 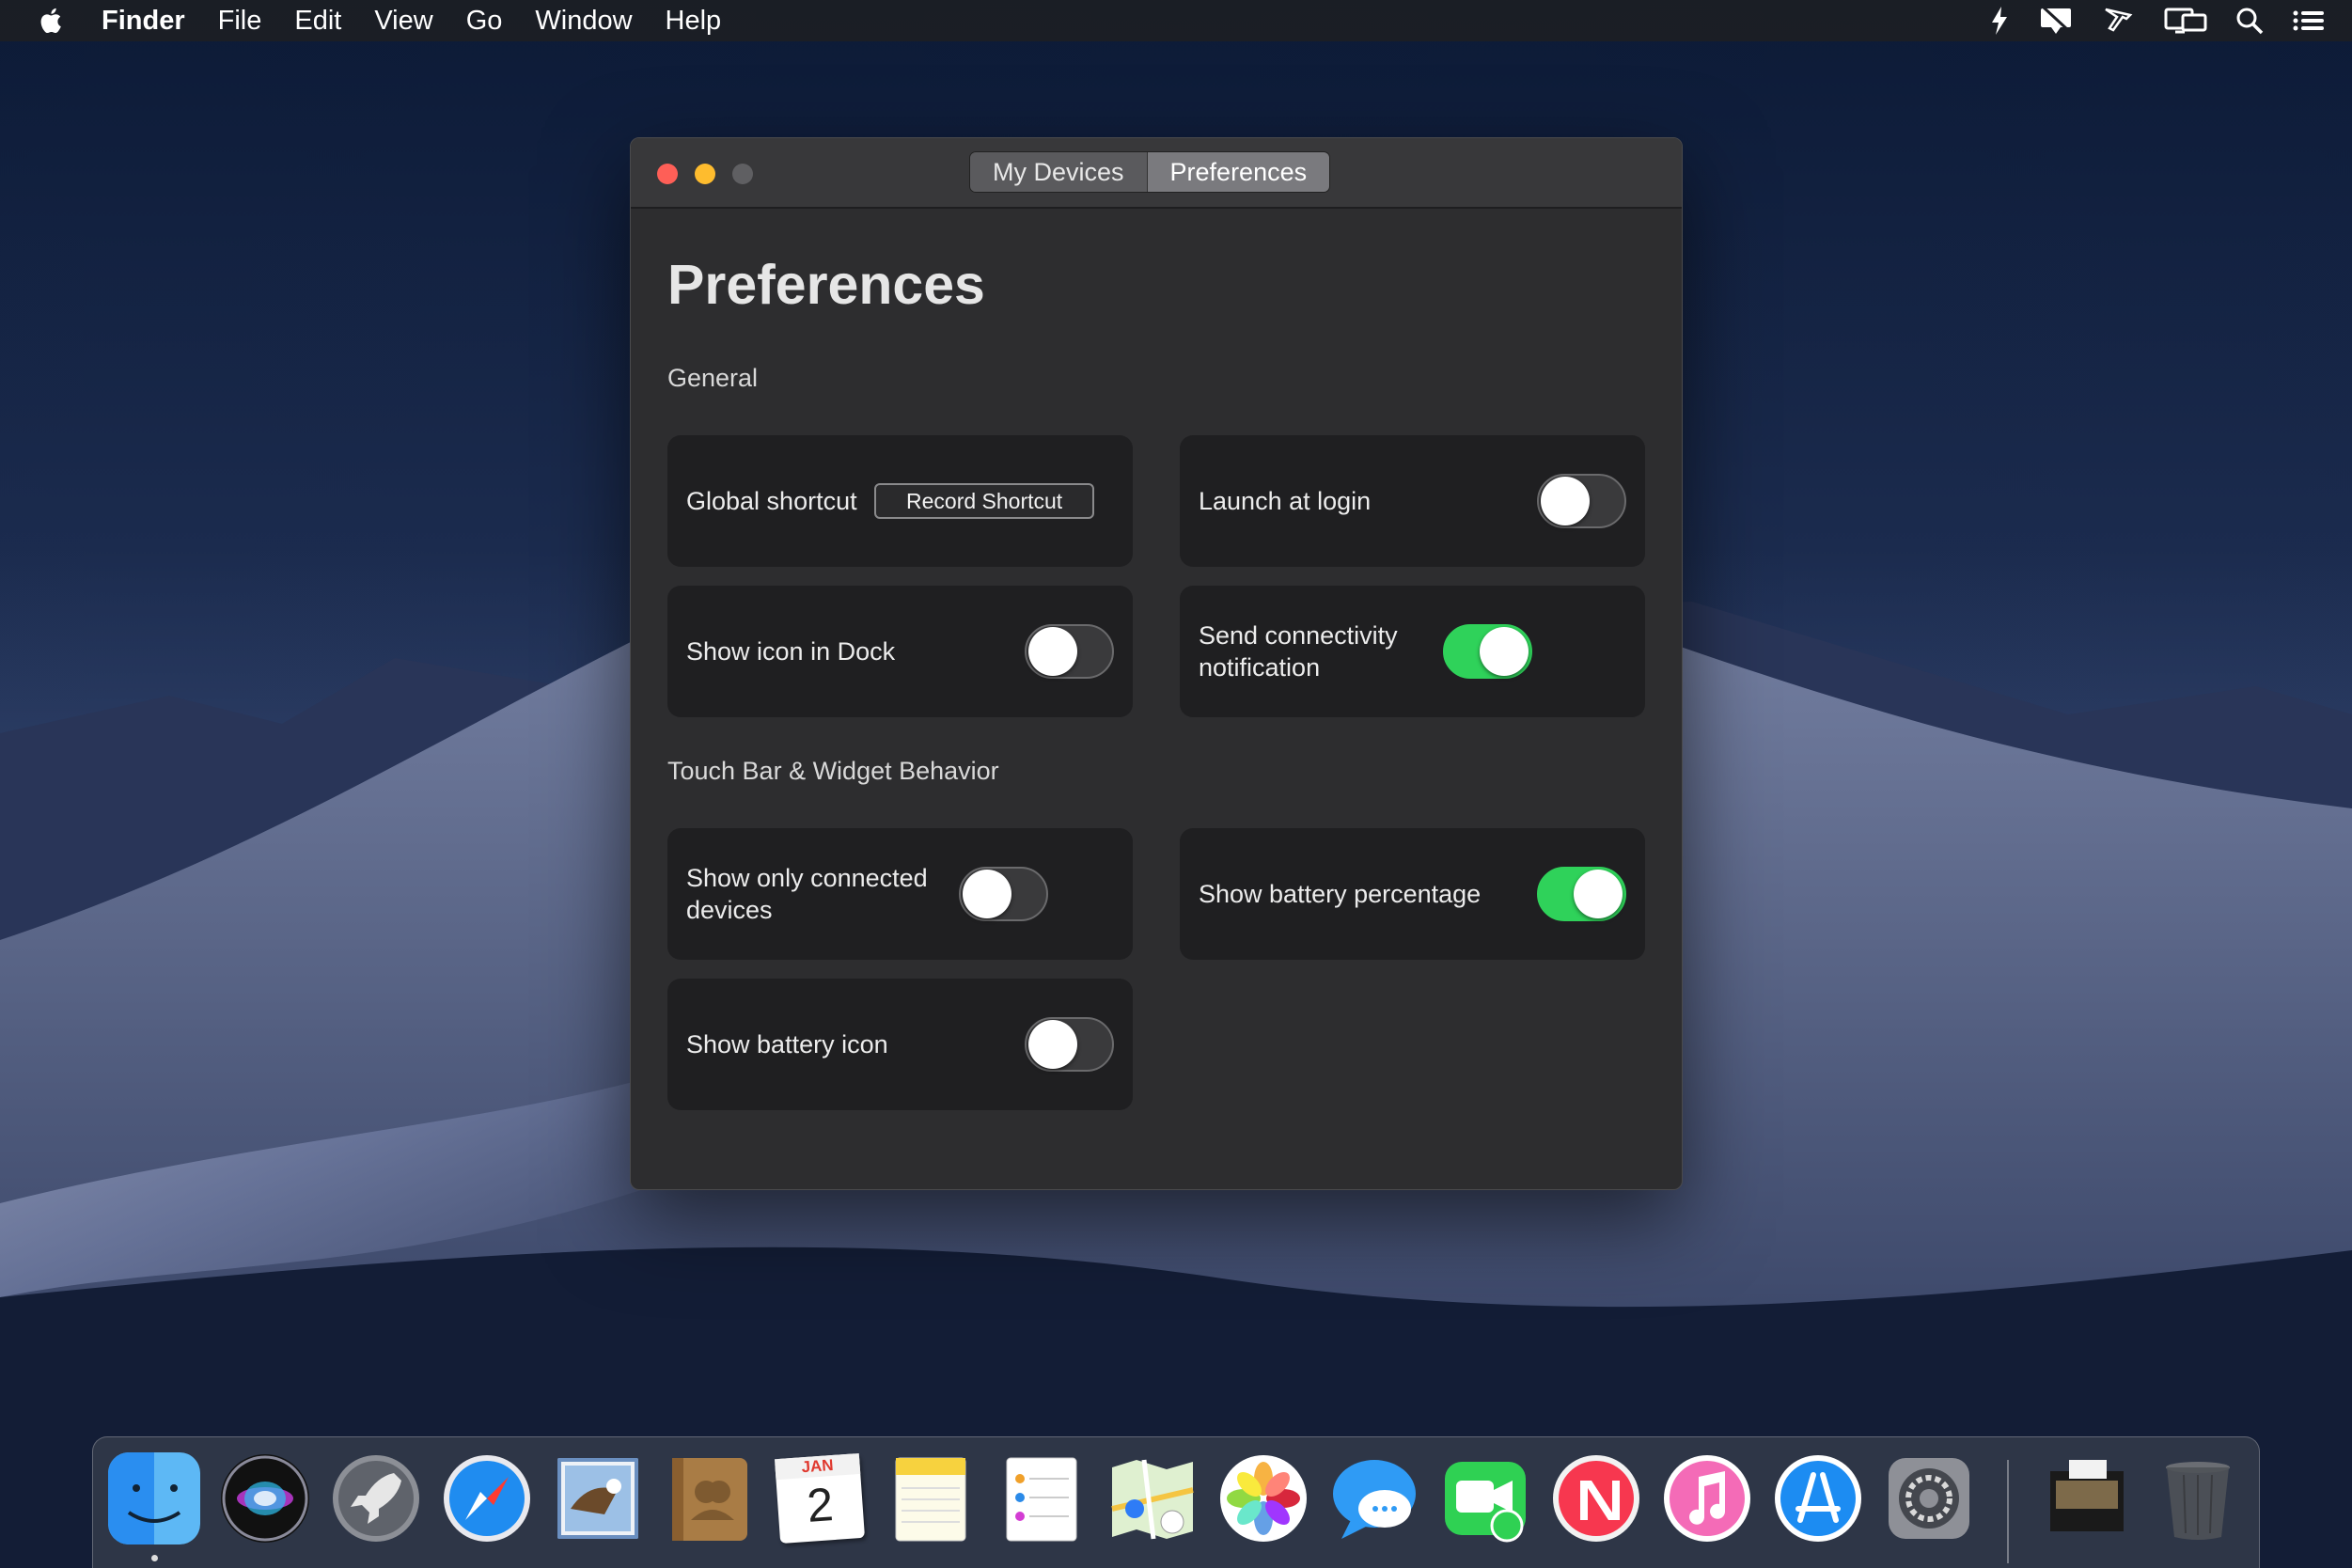 I want to click on reminders-icon, so click(x=1042, y=1498).